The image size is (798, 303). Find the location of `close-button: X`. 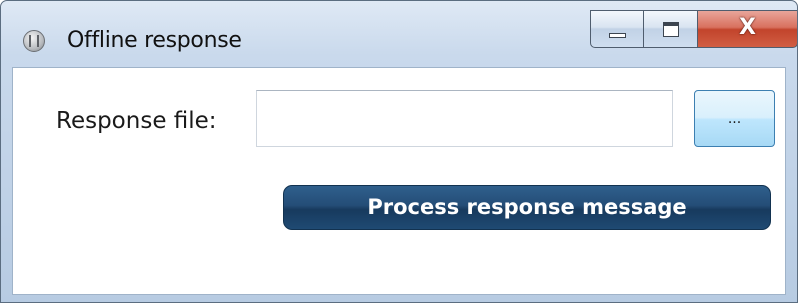

close-button: X is located at coordinates (747, 29).